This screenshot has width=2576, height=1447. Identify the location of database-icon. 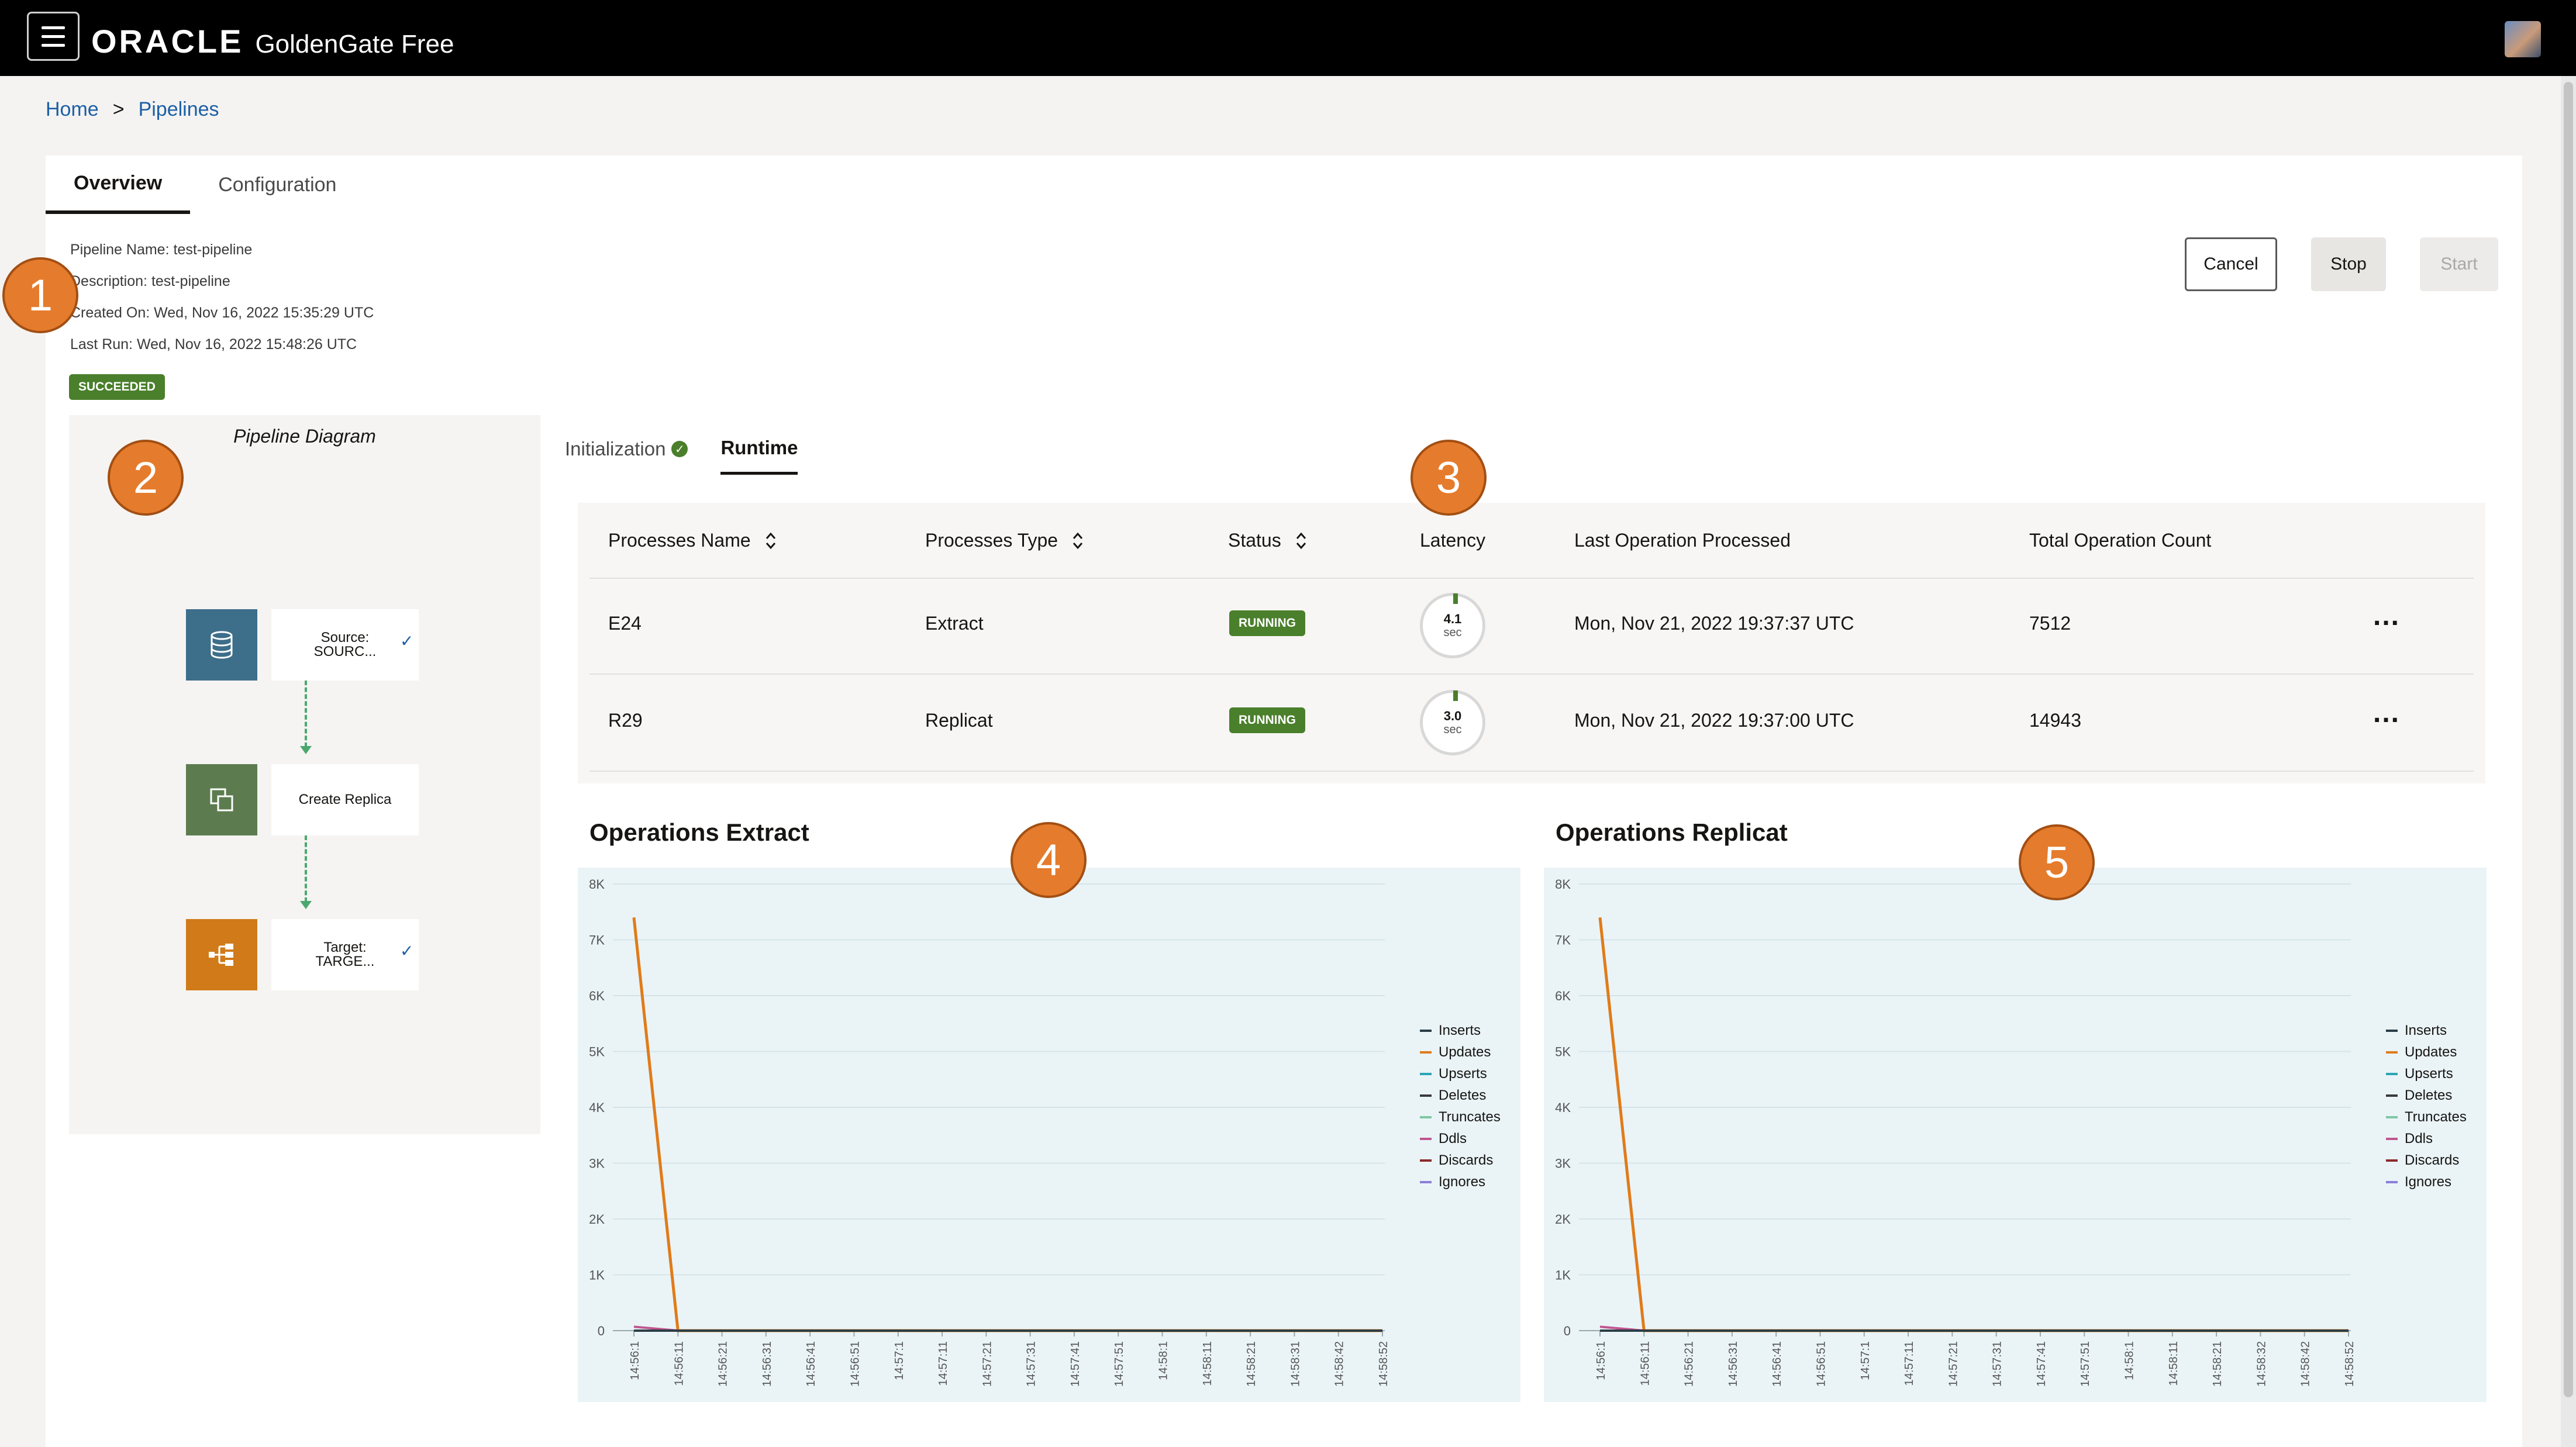
(222, 645).